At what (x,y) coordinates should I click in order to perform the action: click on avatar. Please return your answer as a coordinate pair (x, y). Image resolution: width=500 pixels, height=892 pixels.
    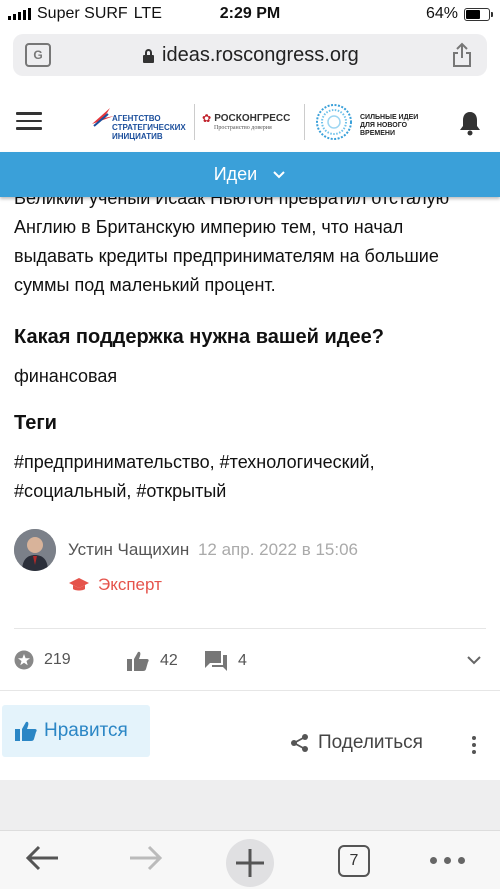
    Looking at the image, I should click on (35, 550).